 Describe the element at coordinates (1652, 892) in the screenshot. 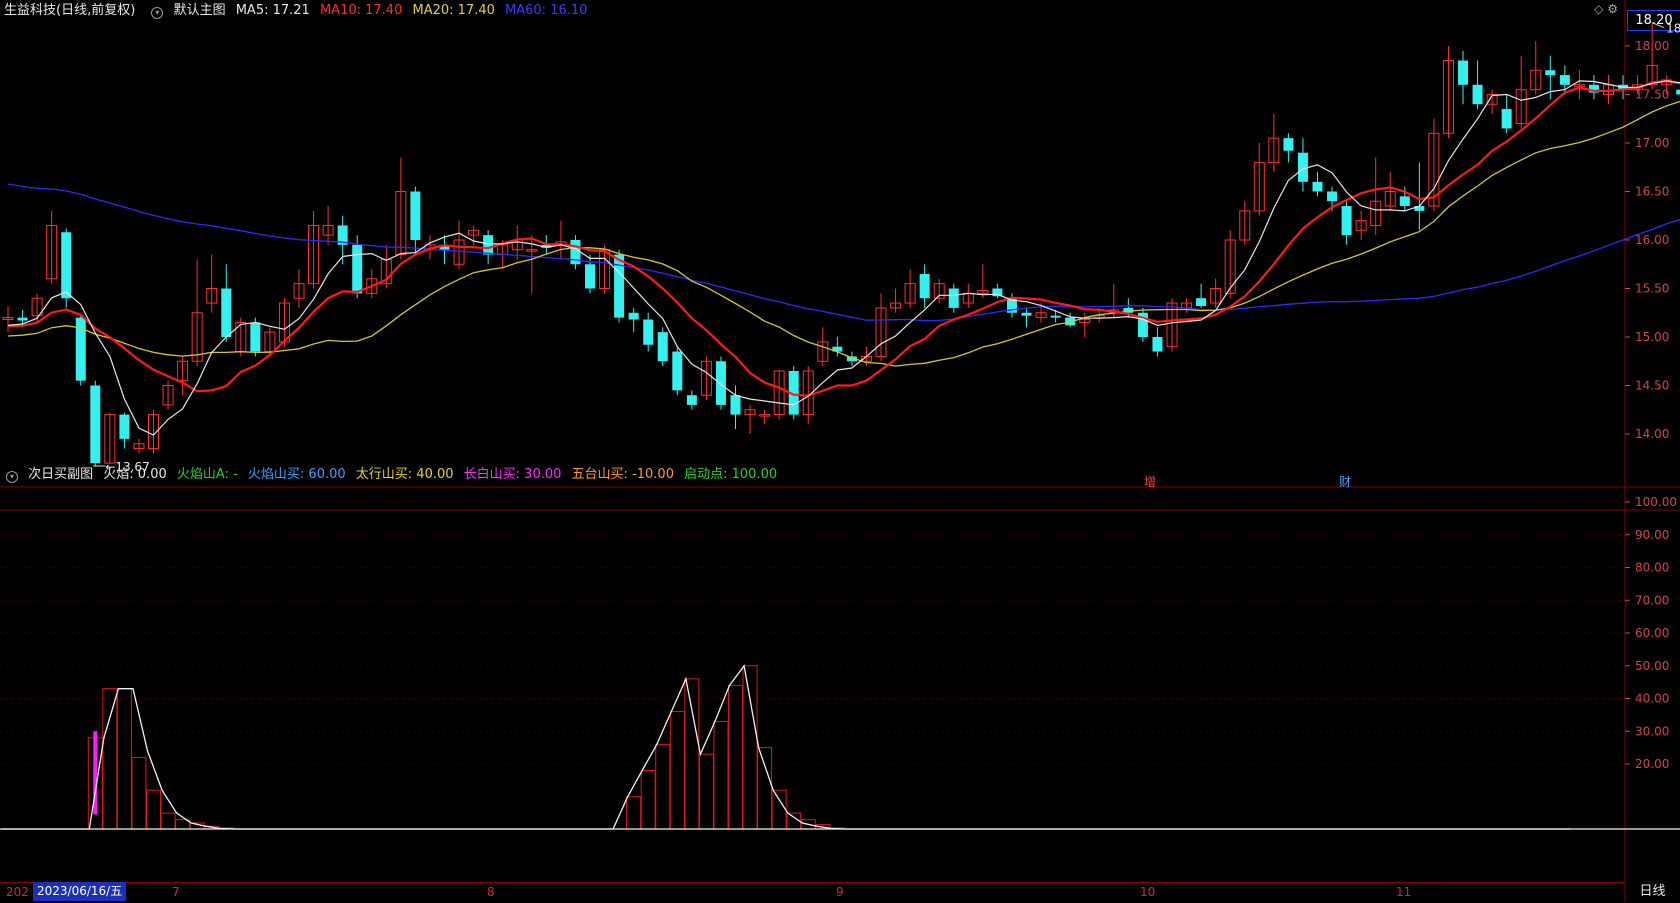

I see `period-button: 日线` at that location.